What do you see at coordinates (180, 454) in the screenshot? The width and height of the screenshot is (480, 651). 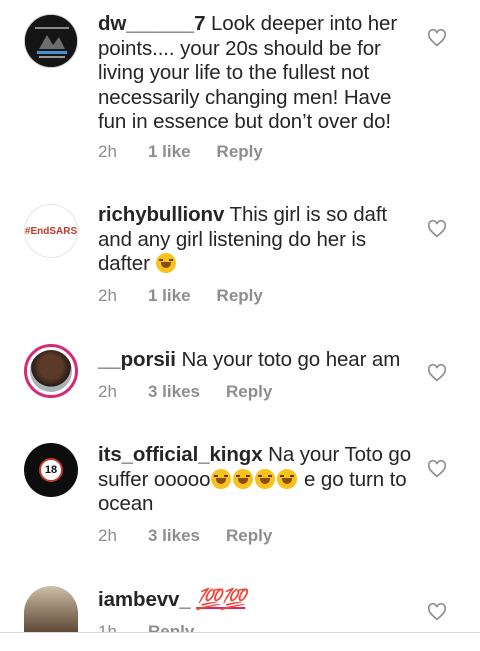 I see `comment-username: its_official_kingx` at bounding box center [180, 454].